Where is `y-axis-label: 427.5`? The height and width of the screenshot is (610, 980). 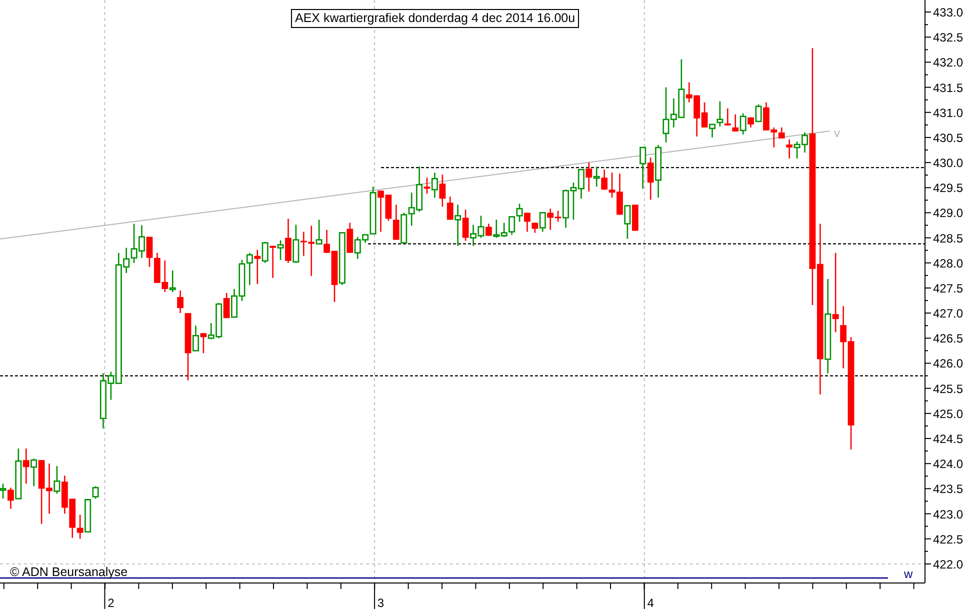
y-axis-label: 427.5 is located at coordinates (948, 289).